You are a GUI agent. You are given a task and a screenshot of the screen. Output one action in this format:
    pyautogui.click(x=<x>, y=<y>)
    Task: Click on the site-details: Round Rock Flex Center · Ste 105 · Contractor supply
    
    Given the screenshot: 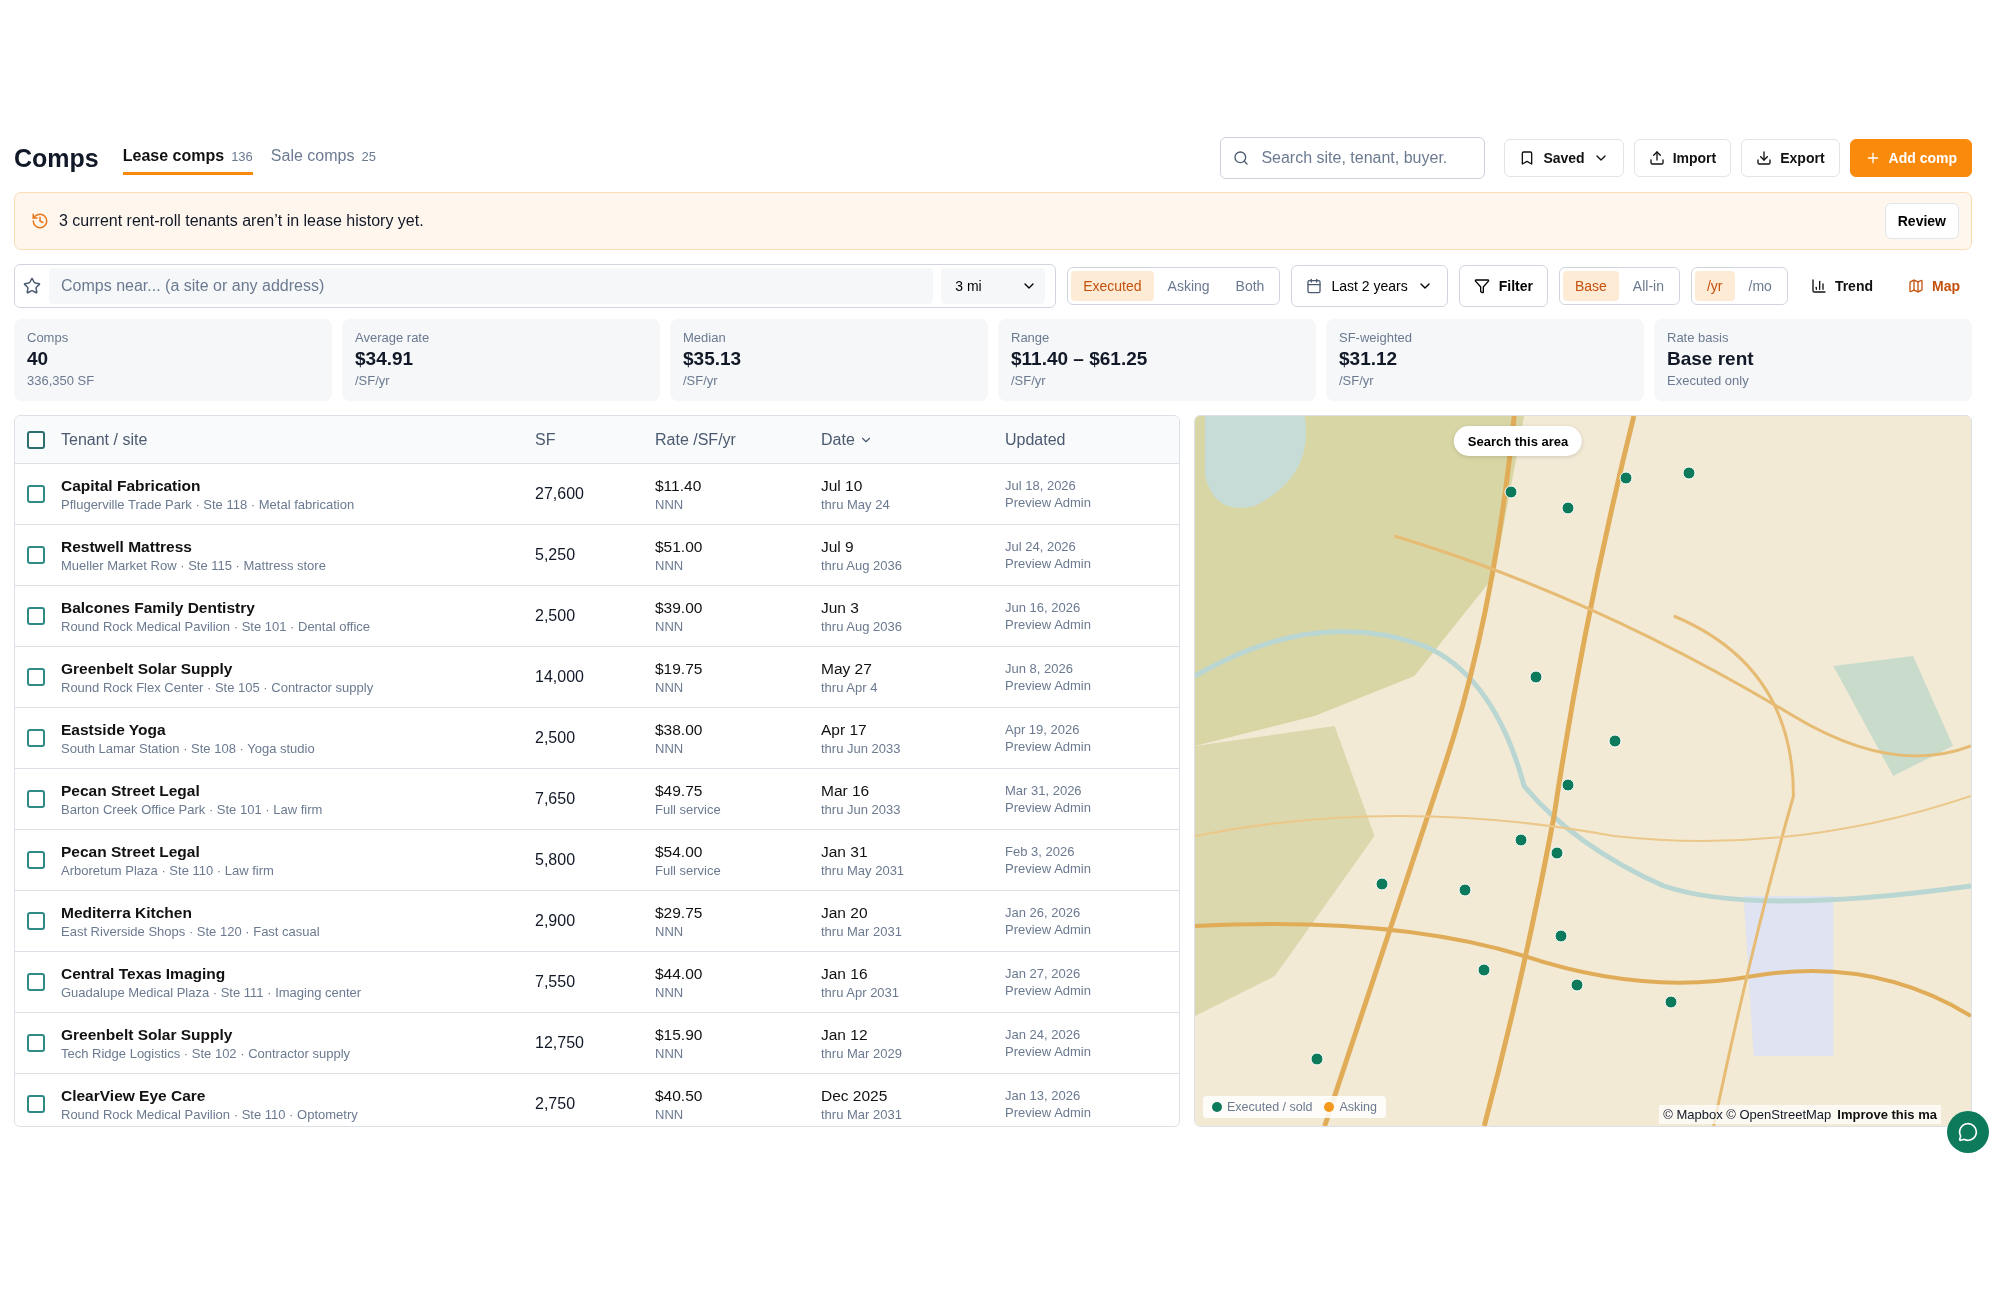 What is the action you would take?
    pyautogui.click(x=218, y=687)
    